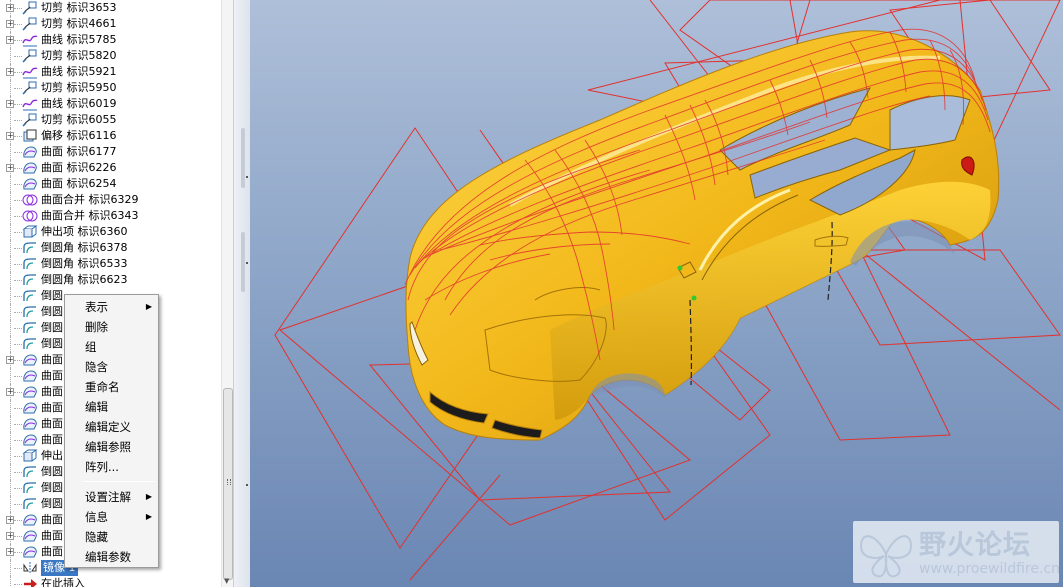  I want to click on panel-splitter, so click(241, 293).